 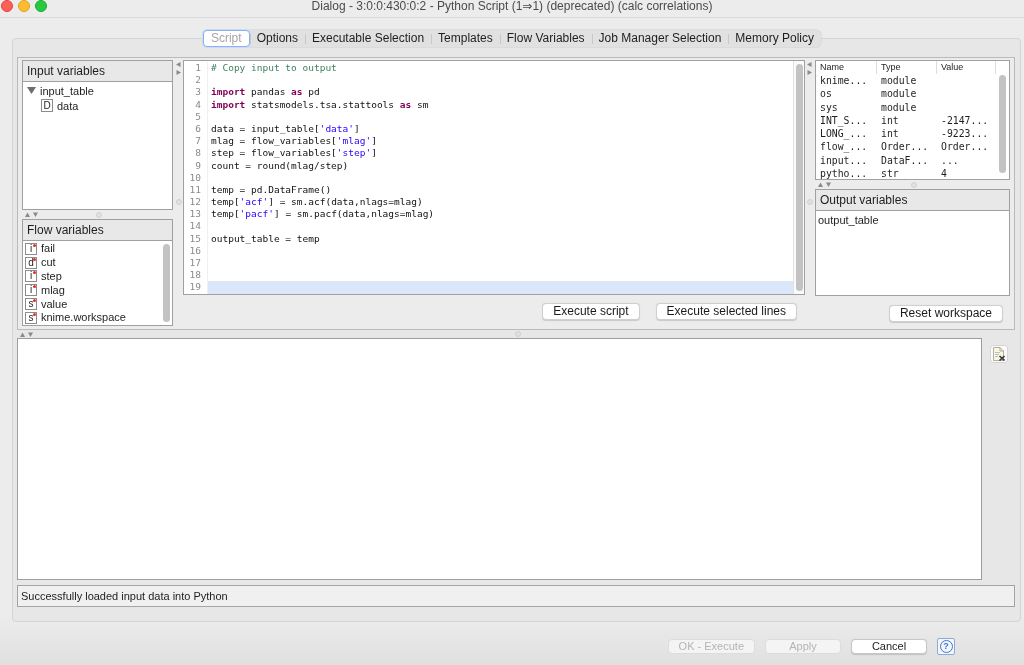 I want to click on expand-arrow-icon, so click(x=31, y=90).